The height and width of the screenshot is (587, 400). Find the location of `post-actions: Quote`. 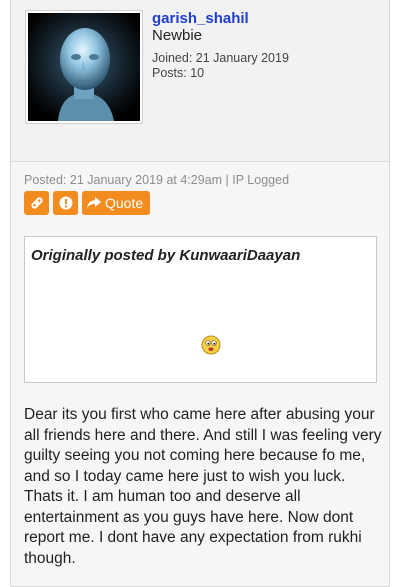

post-actions: Quote is located at coordinates (87, 203).